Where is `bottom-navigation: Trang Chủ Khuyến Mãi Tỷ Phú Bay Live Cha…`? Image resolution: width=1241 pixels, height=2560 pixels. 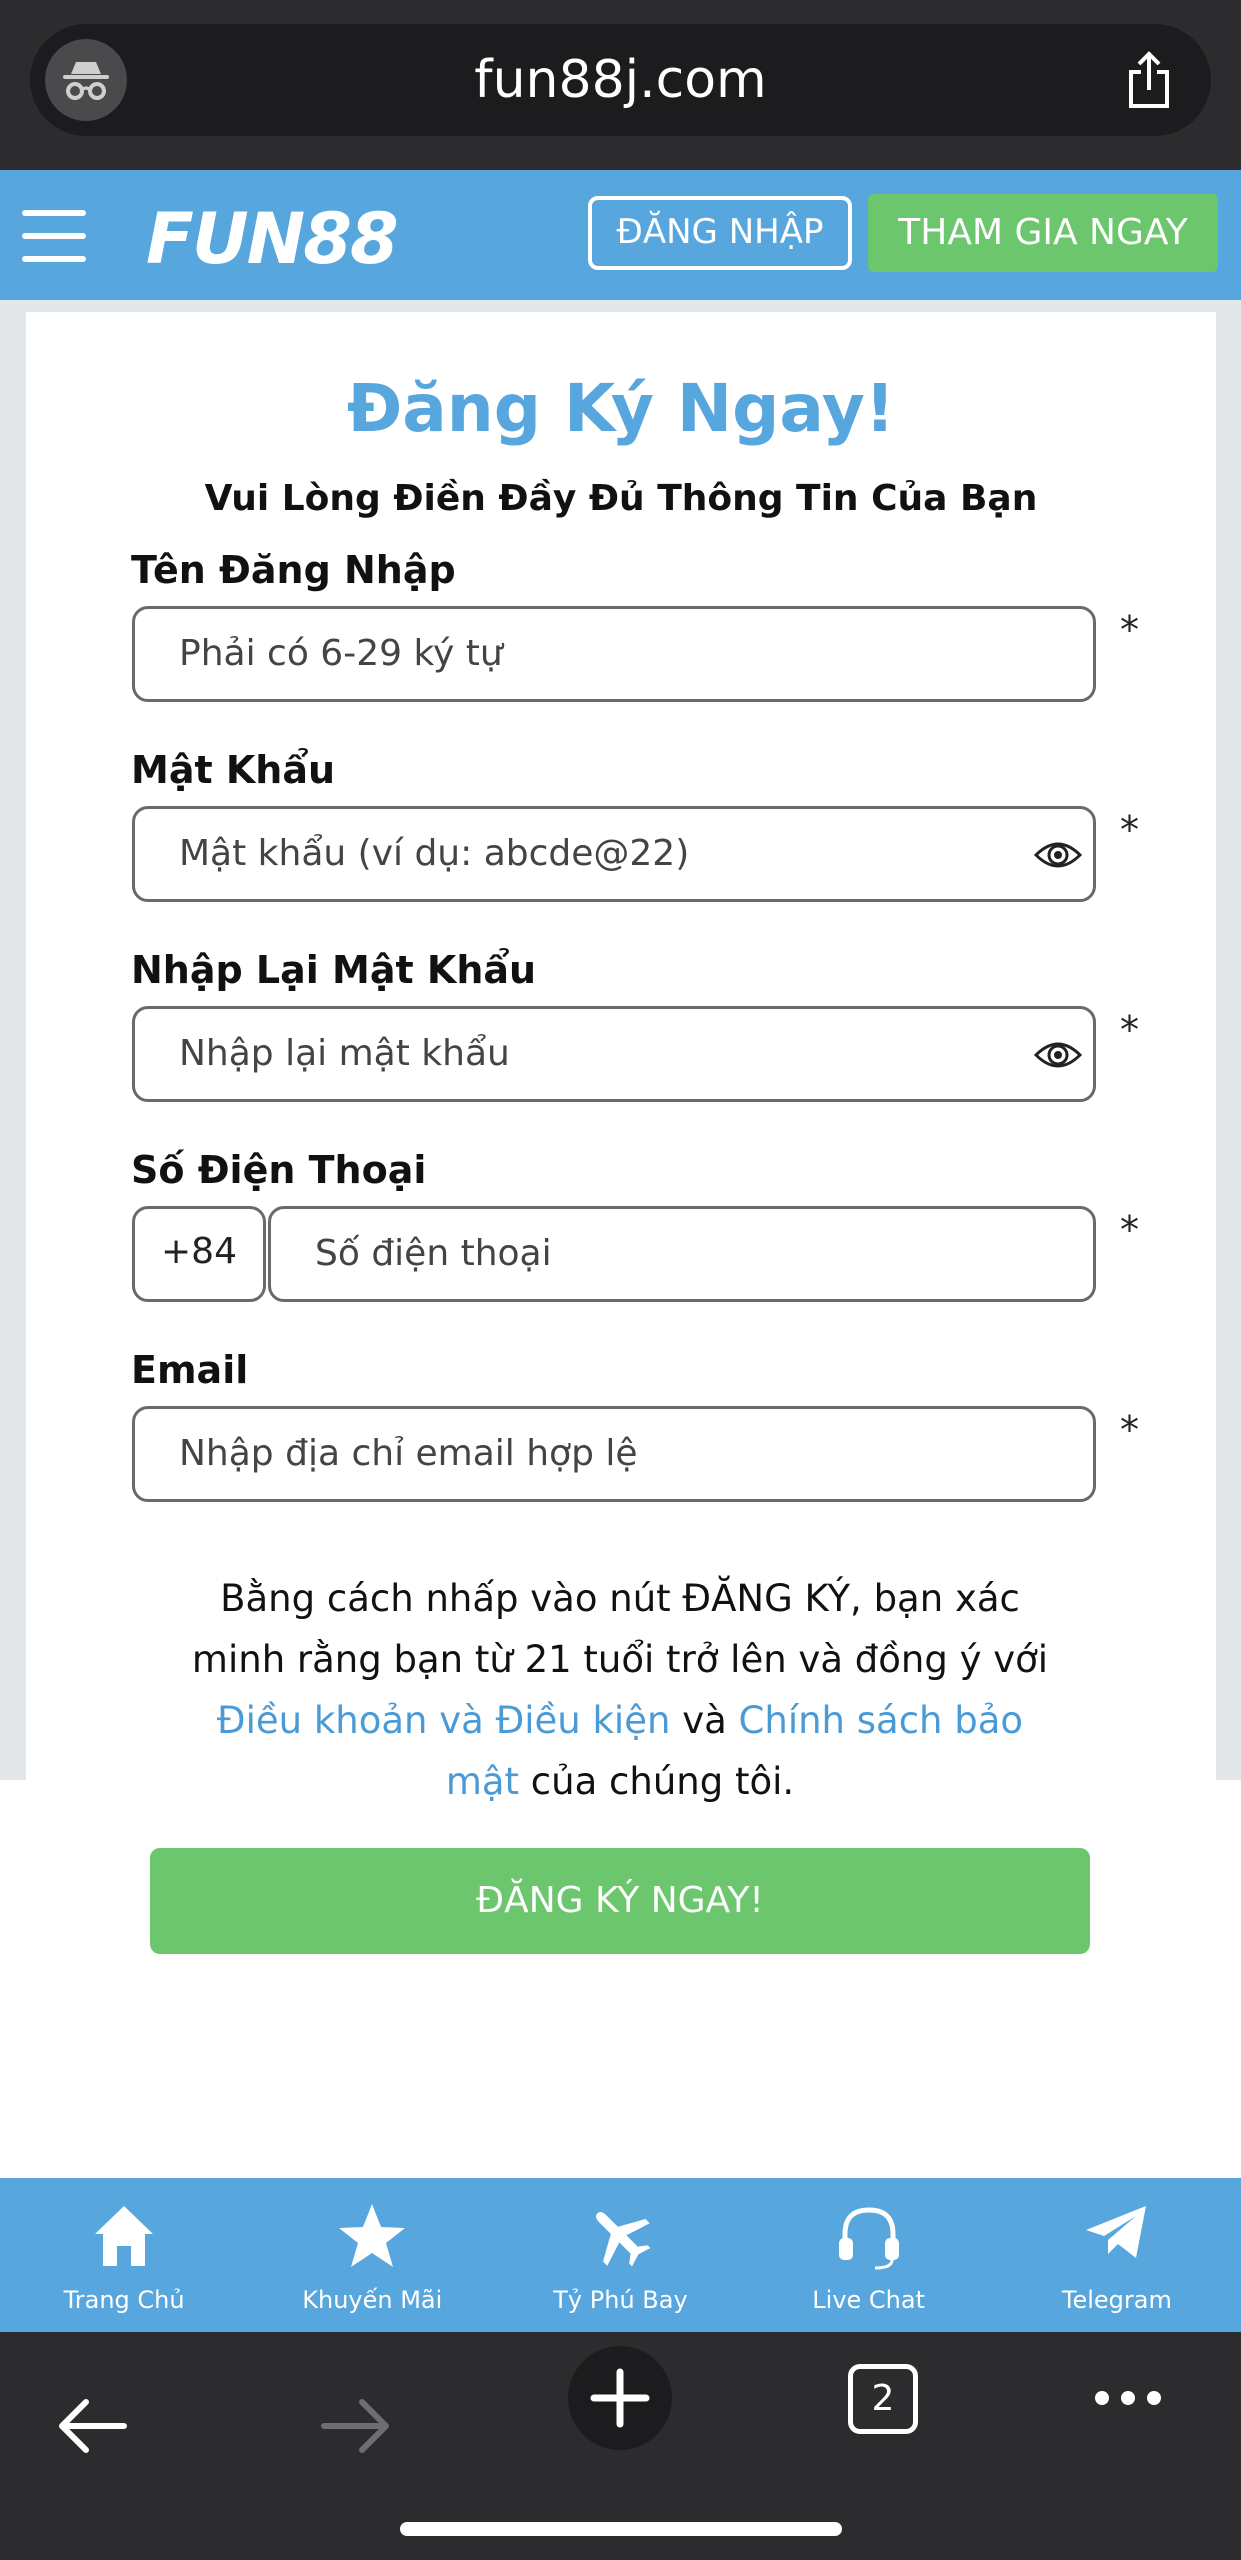
bottom-navigation: Trang Chủ Khuyến Mãi Tỷ Phú Bay Live Cha… is located at coordinates (620, 2255).